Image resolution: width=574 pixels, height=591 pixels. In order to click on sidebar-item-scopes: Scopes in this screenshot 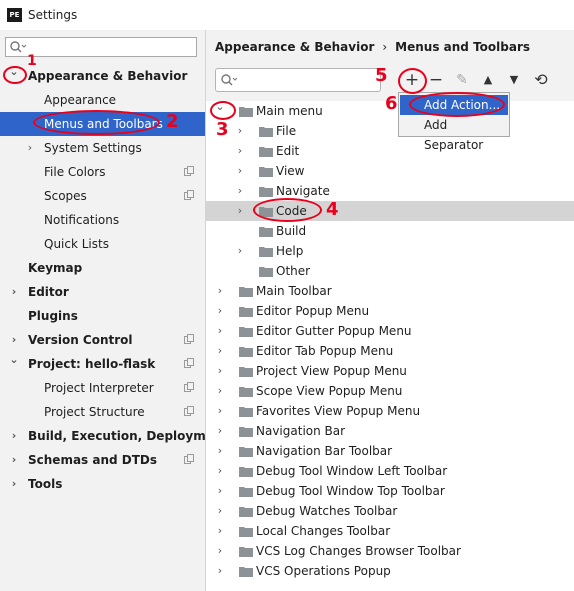, I will do `click(102, 196)`.